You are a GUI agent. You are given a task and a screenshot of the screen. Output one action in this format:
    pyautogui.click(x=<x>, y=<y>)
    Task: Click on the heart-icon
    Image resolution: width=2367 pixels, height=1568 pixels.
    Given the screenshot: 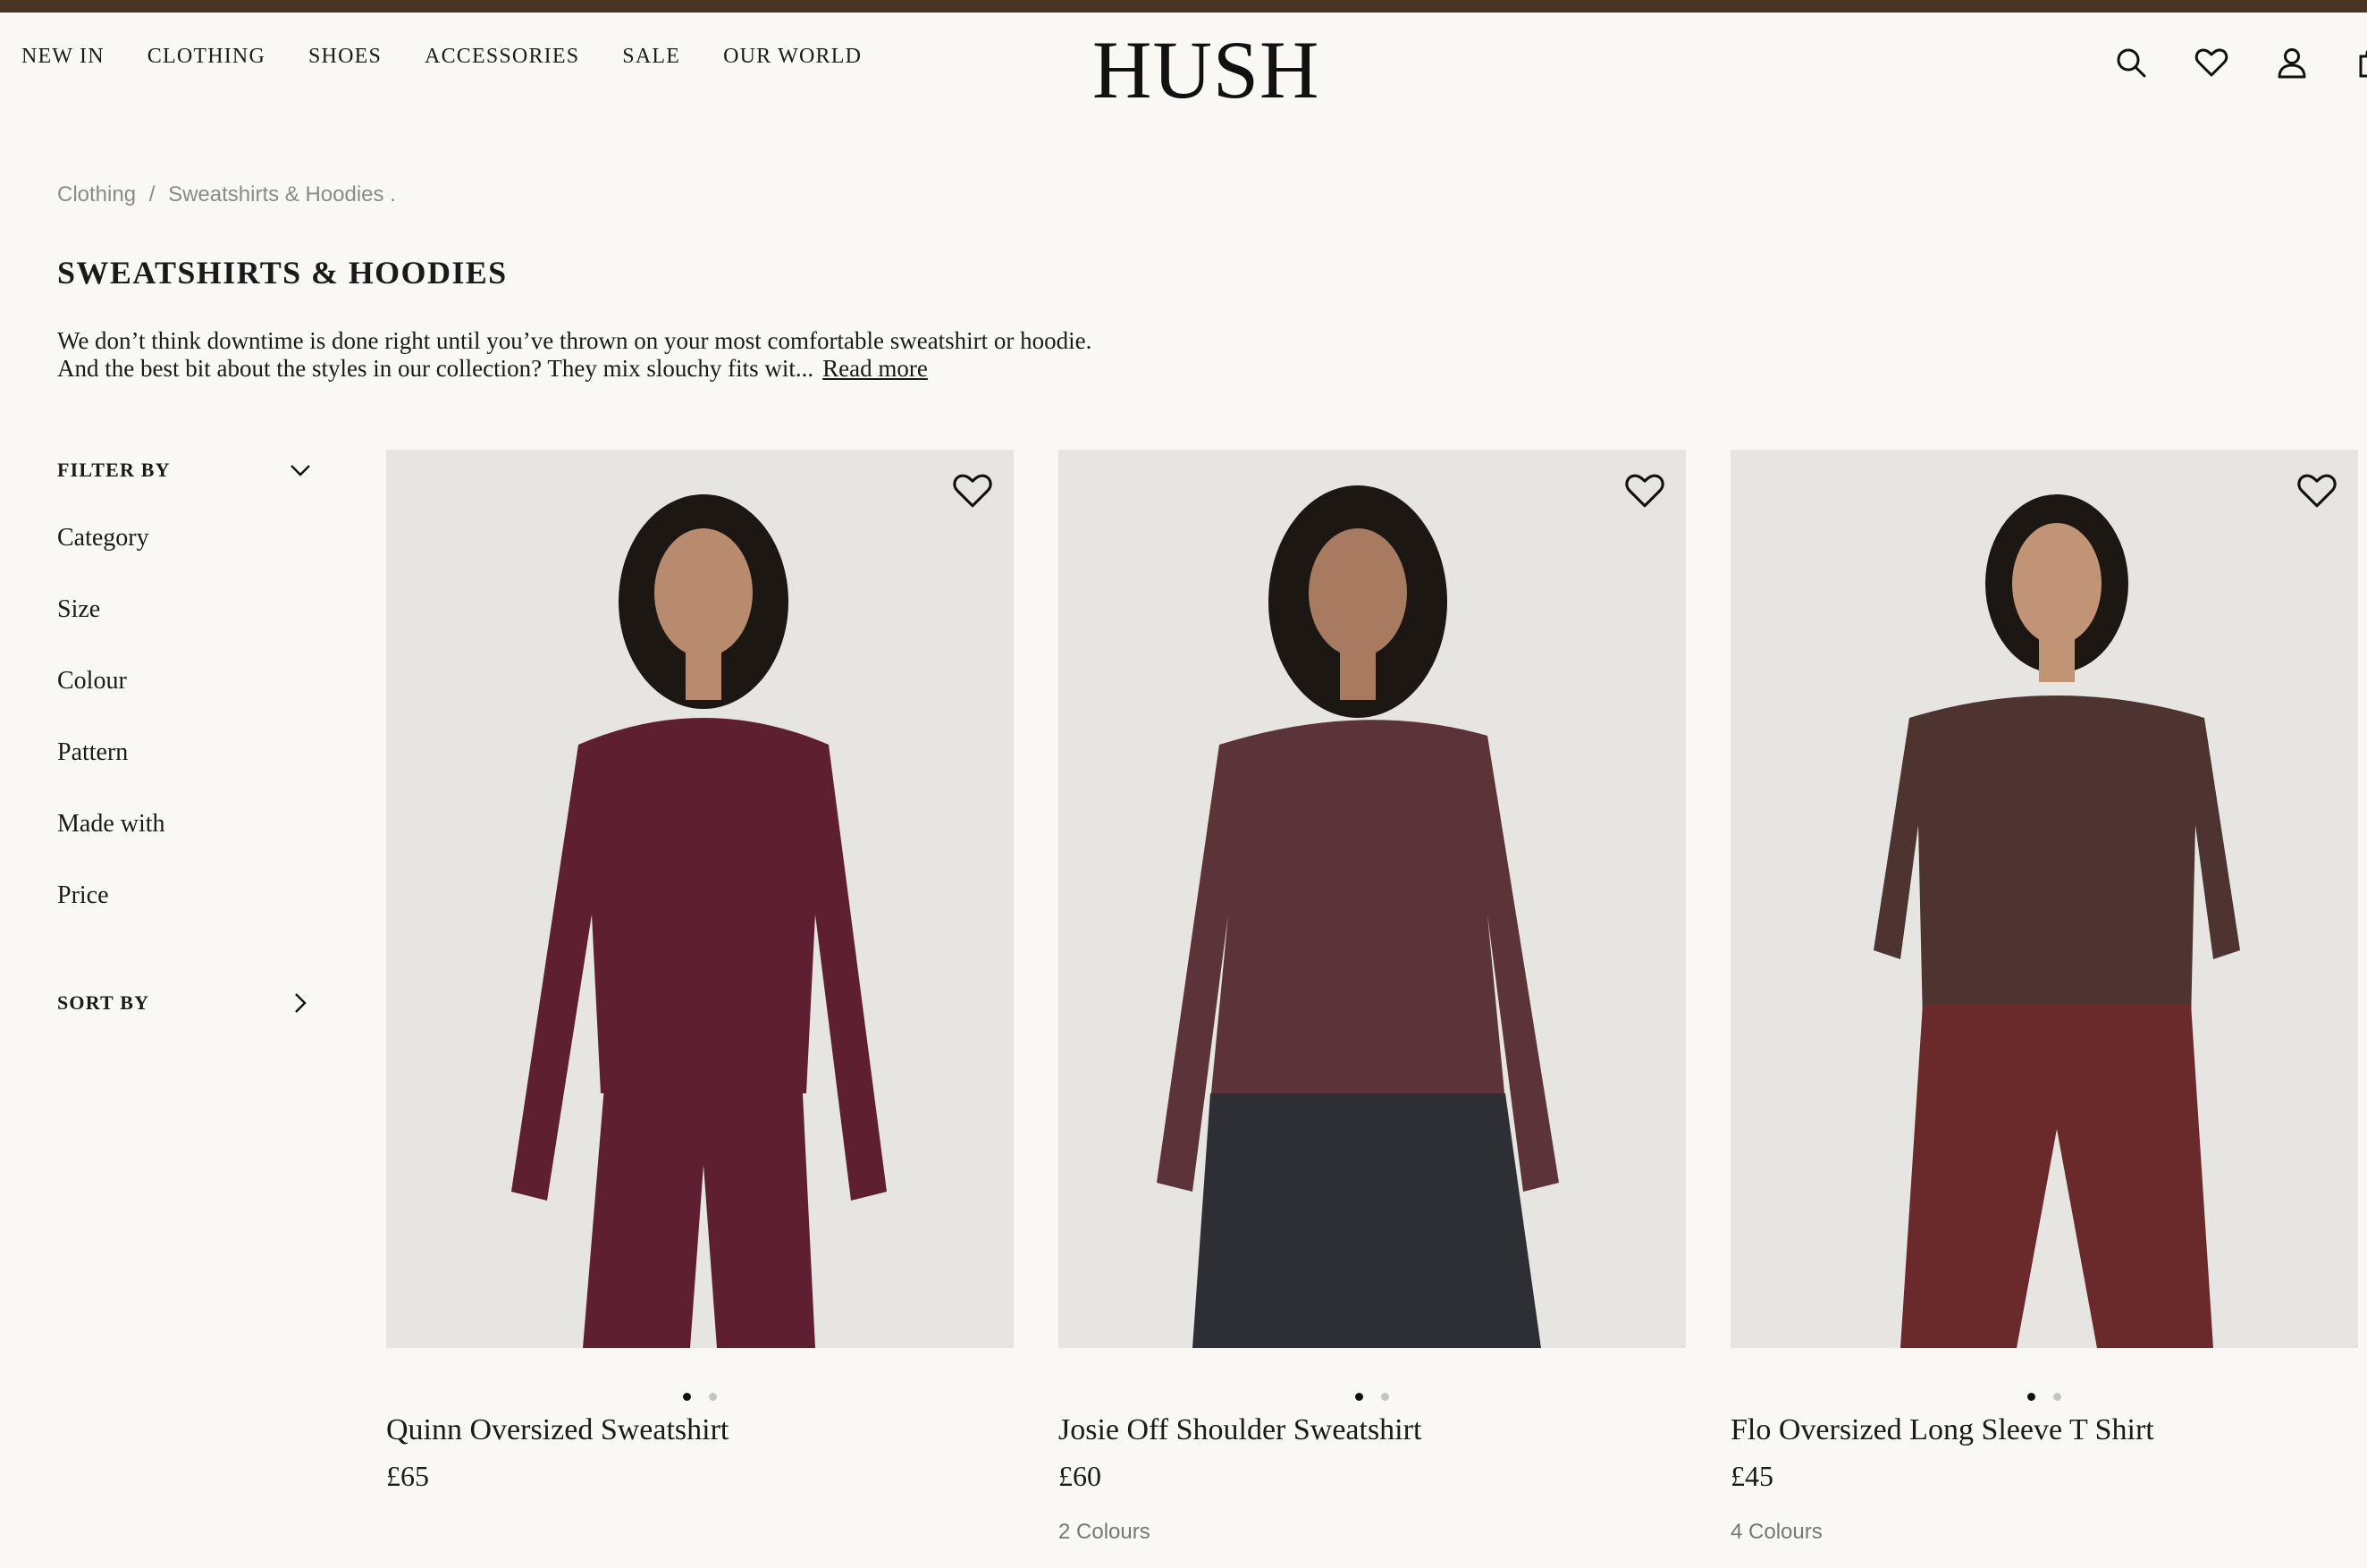 What is the action you would take?
    pyautogui.click(x=2211, y=62)
    